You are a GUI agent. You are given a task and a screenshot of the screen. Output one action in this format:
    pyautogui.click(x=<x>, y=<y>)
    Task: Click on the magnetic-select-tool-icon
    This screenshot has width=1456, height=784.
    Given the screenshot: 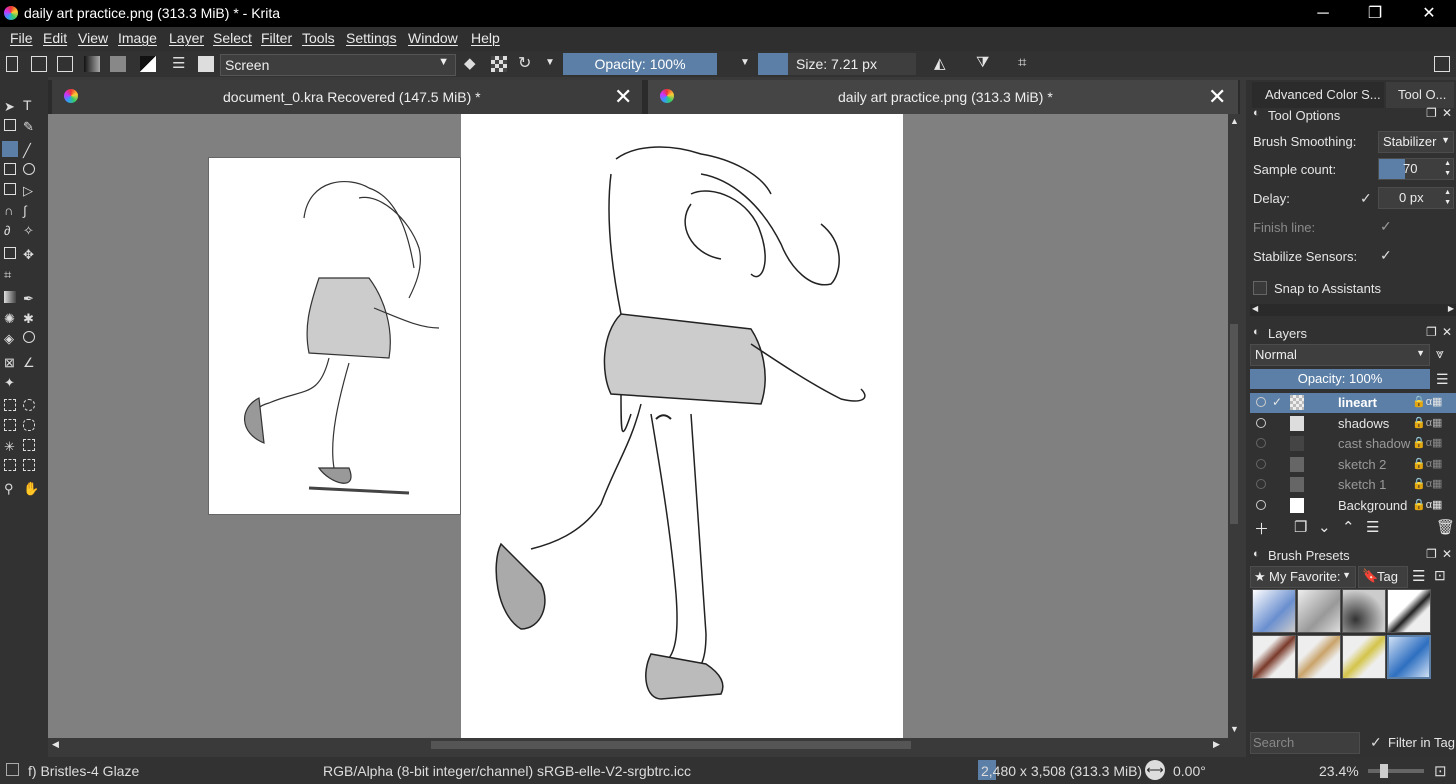 What is the action you would take?
    pyautogui.click(x=29, y=465)
    